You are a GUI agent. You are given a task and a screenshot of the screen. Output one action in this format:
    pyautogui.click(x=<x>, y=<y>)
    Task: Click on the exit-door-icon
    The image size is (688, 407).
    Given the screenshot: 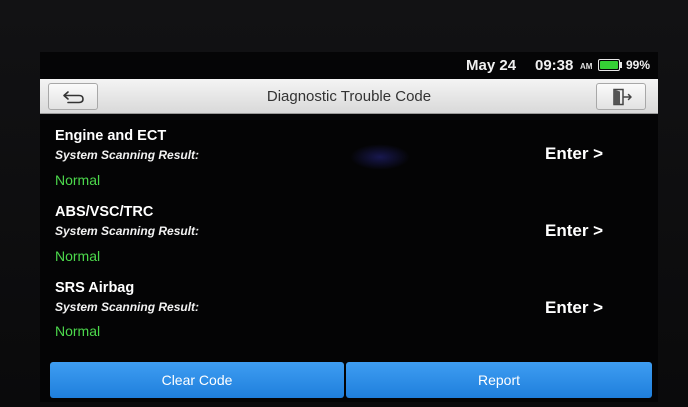 What is the action you would take?
    pyautogui.click(x=622, y=97)
    